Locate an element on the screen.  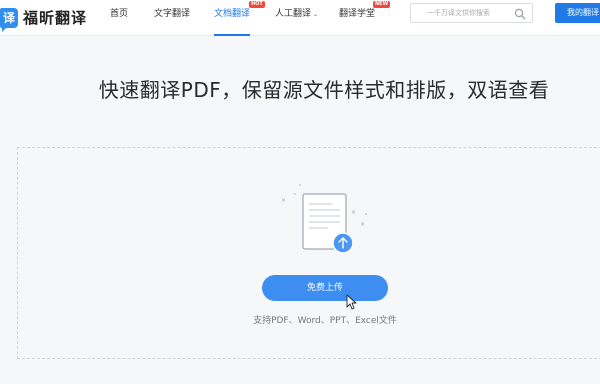
search-box is located at coordinates (471, 13).